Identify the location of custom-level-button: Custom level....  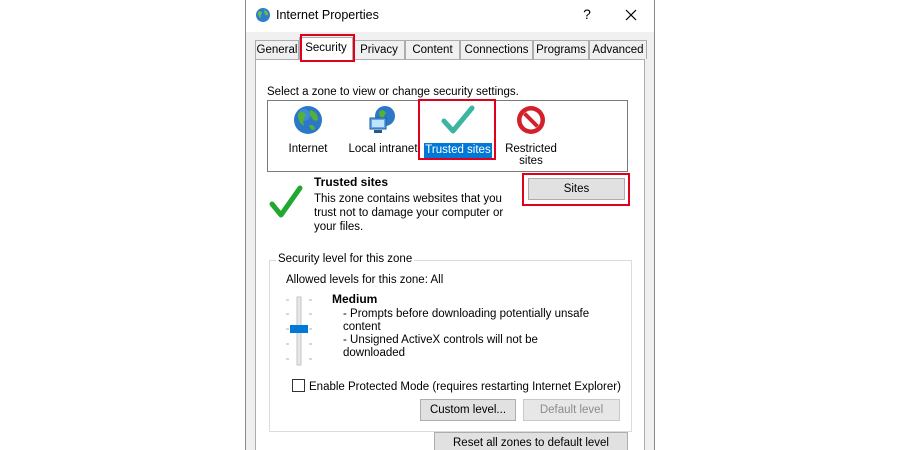
(468, 410).